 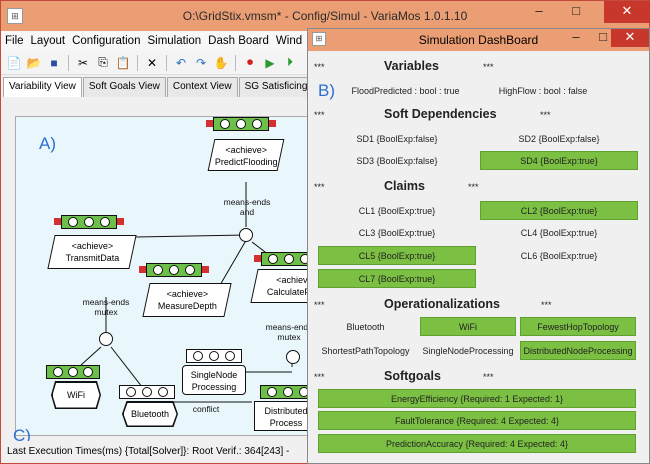 I want to click on menu-simulation: Simulation, so click(x=174, y=41).